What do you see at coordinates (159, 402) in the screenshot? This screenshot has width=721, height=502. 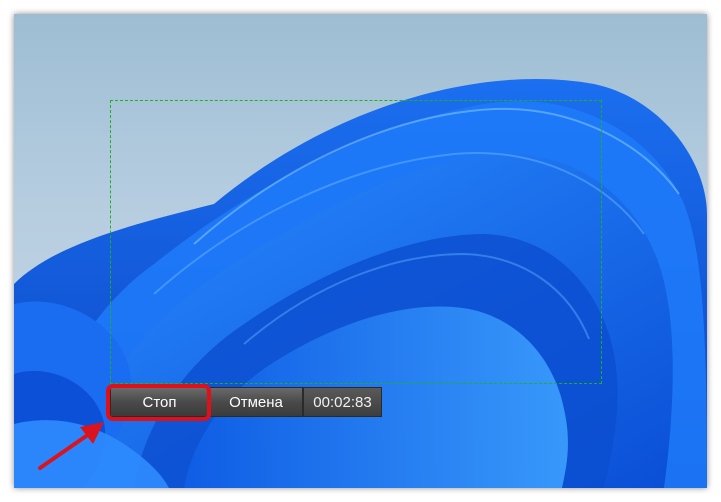 I see `stop-button: Стоп` at bounding box center [159, 402].